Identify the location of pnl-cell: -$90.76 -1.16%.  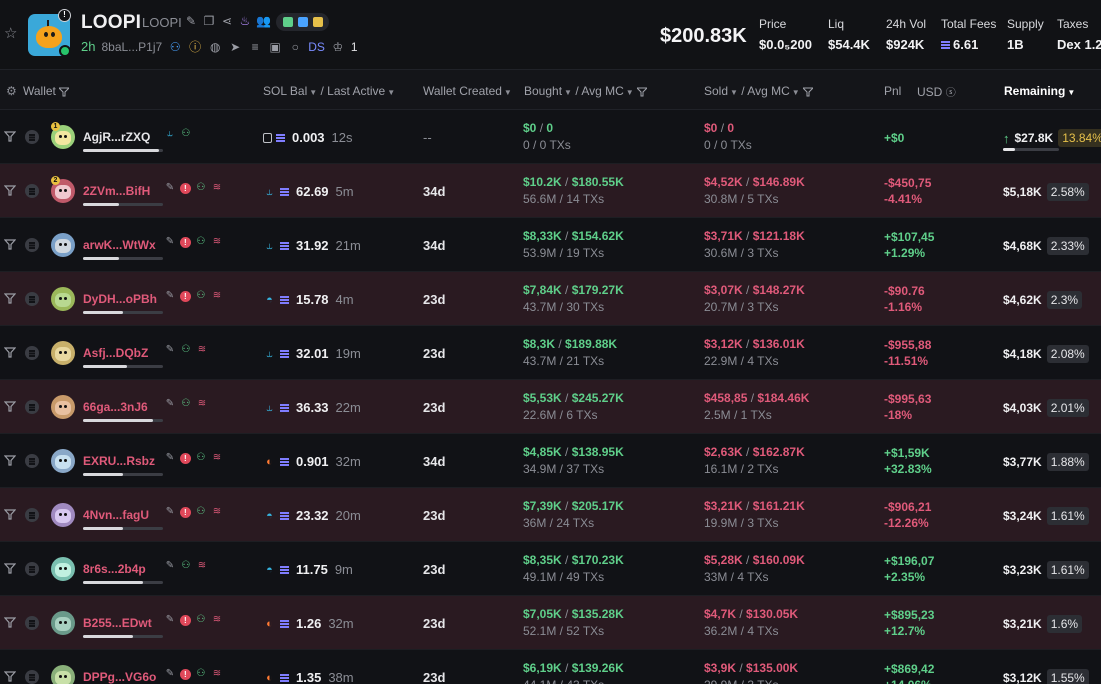
(904, 299).